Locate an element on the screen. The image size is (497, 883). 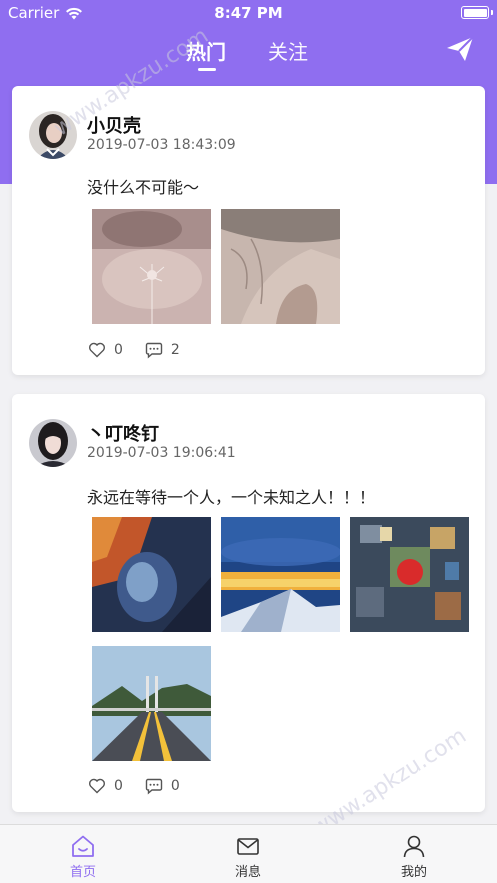
mail-icon is located at coordinates (248, 846).